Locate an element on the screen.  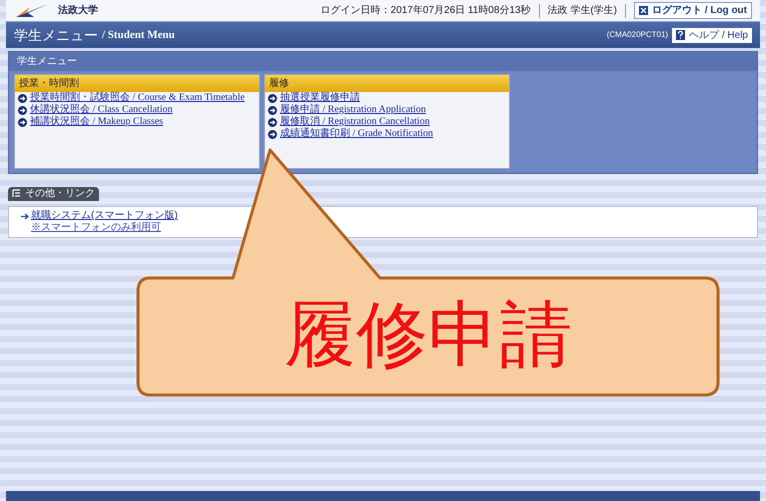
menu-link: 抽選授業履修申請 is located at coordinates (320, 98).